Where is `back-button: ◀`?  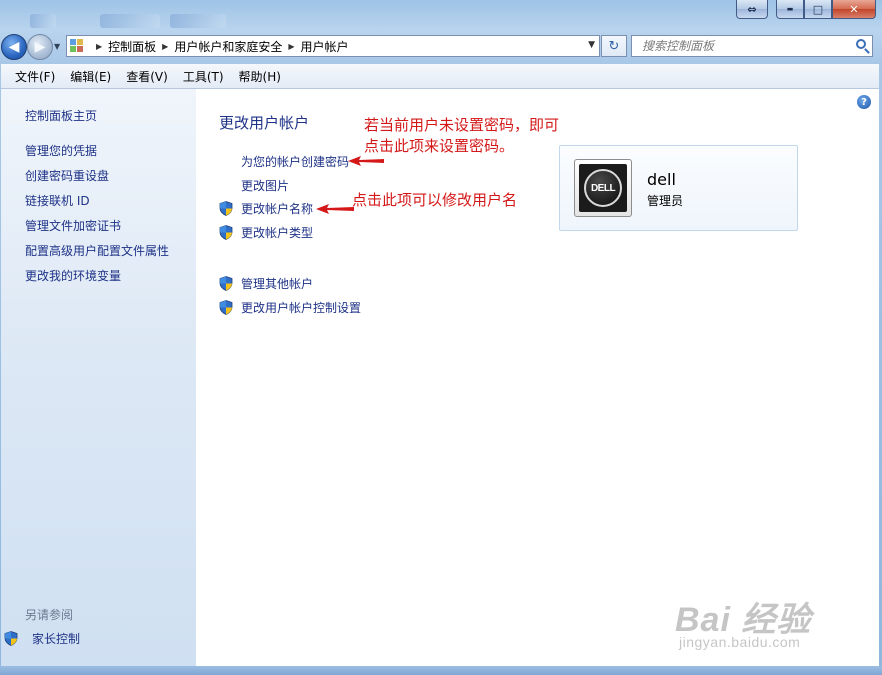 back-button: ◀ is located at coordinates (14, 47).